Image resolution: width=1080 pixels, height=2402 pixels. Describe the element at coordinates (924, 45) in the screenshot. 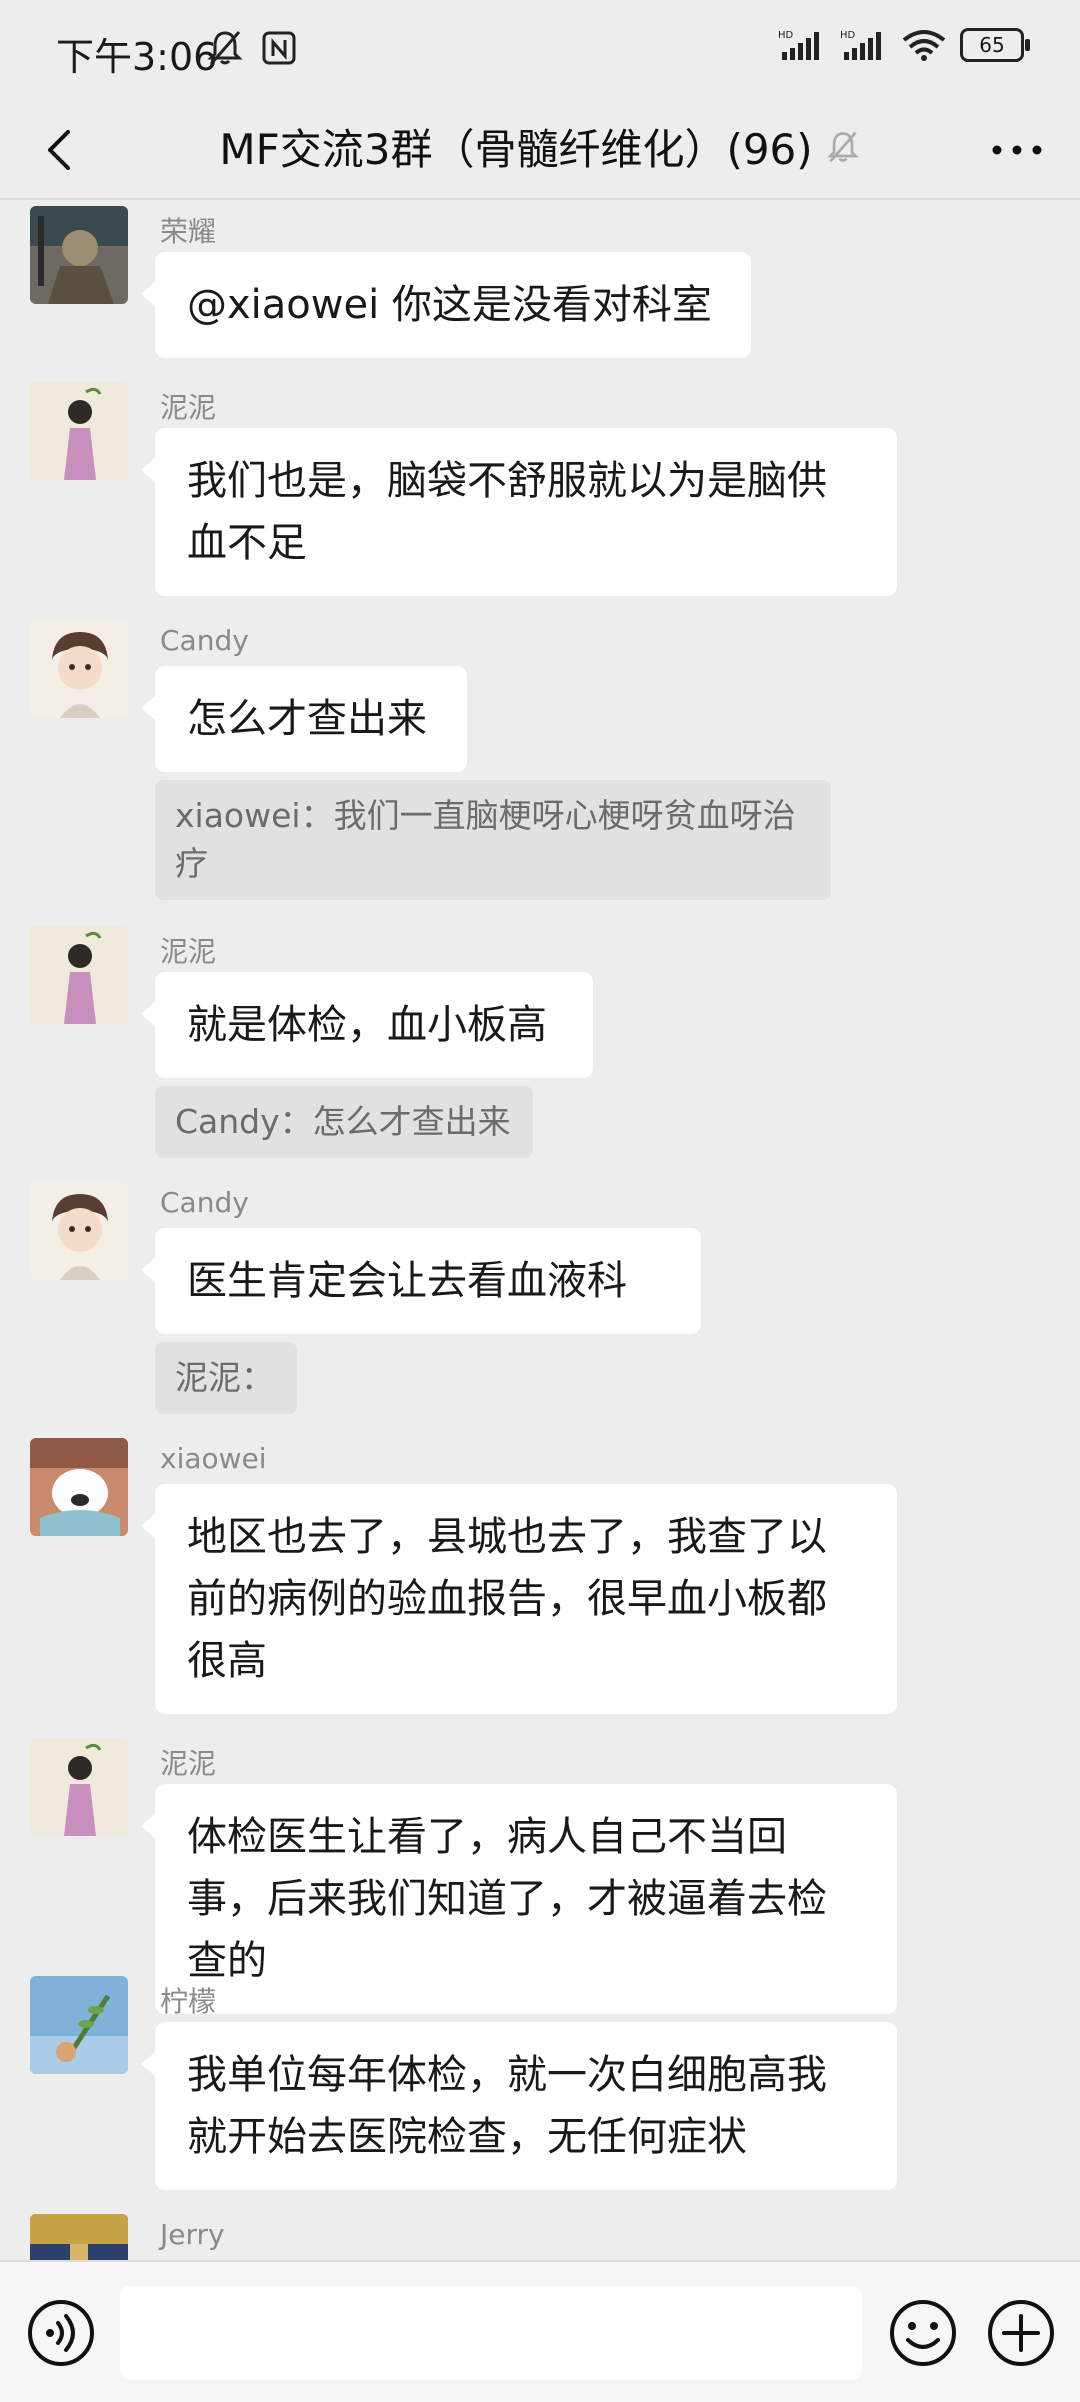

I see `wifi-icon` at that location.